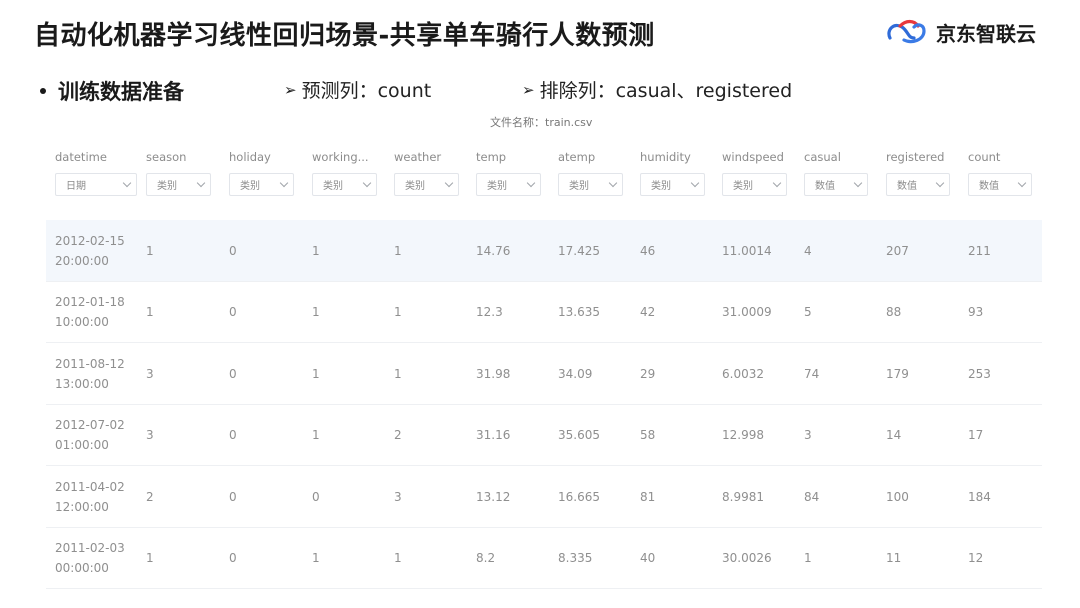 The image size is (1080, 608). Describe the element at coordinates (81, 157) in the screenshot. I see `column-name: datetime` at that location.